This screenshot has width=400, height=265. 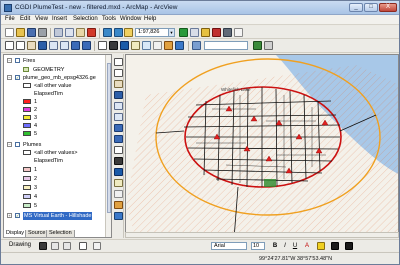 I want to click on fill-color-icon, so click(x=321, y=246).